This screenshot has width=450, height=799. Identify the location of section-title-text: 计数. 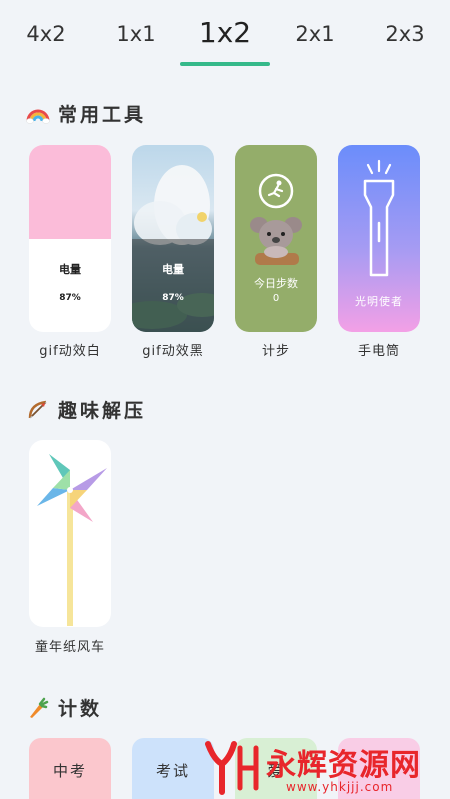
(80, 709).